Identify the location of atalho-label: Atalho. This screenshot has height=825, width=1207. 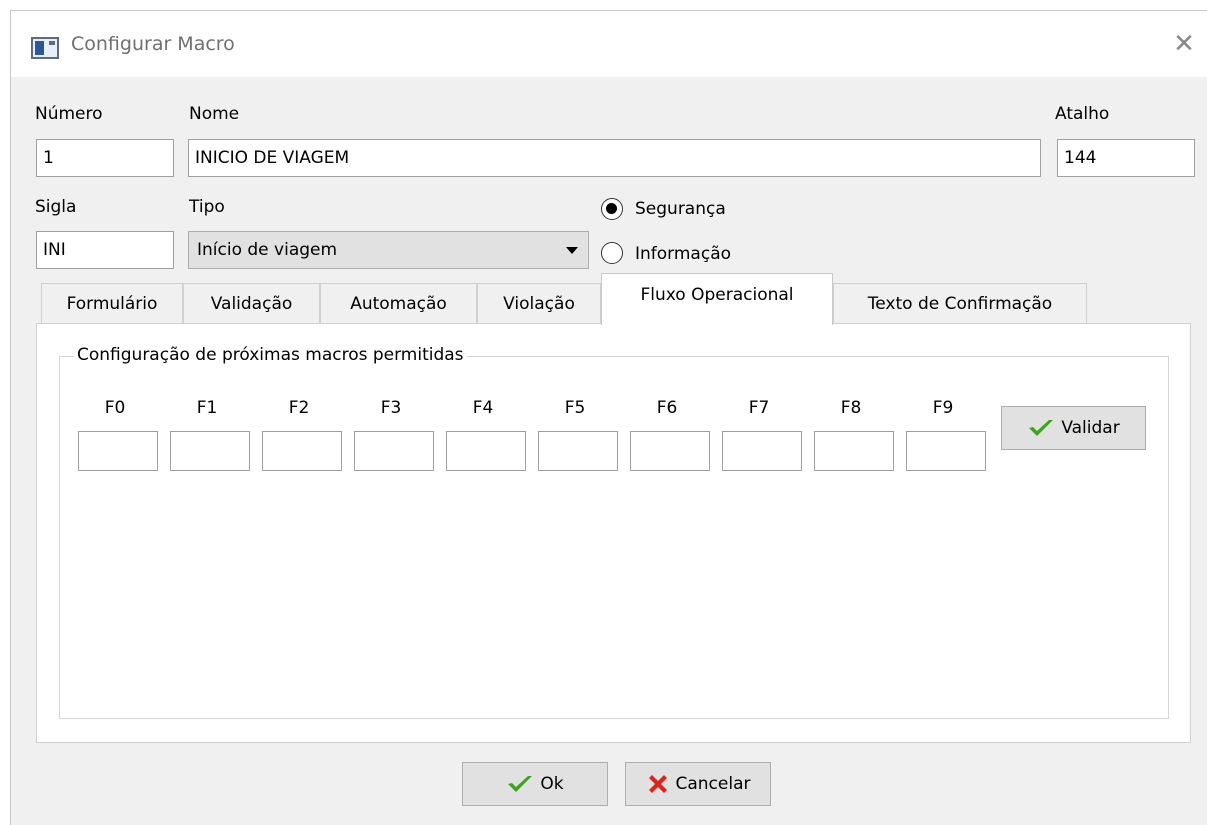
(1082, 114).